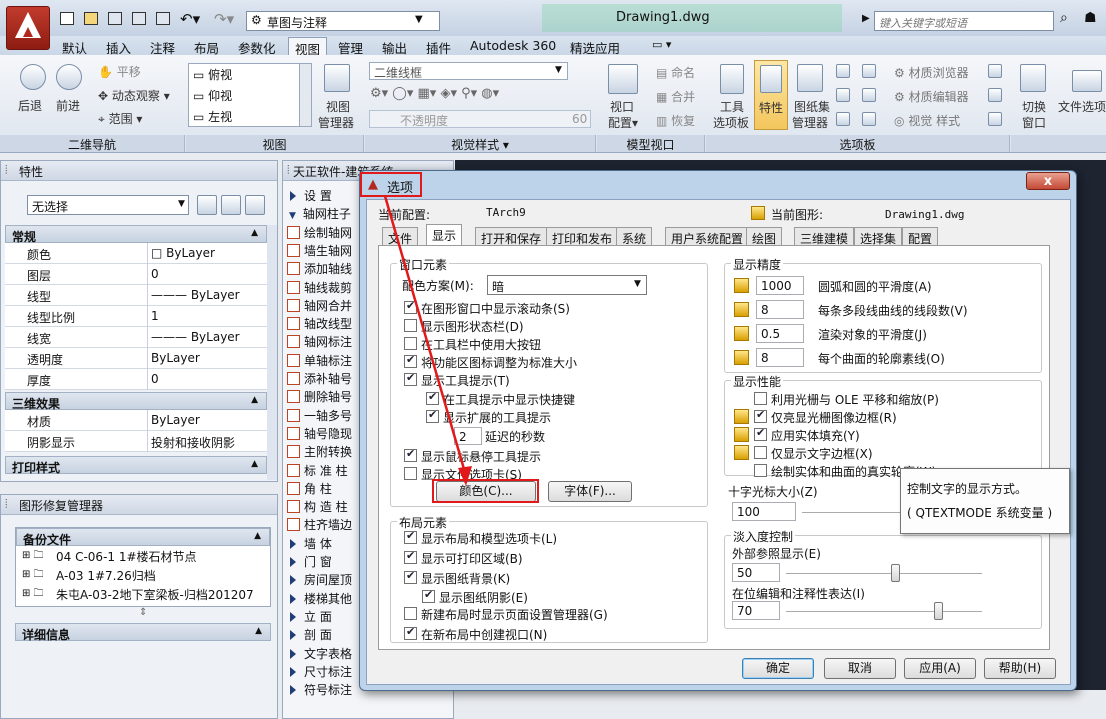  Describe the element at coordinates (1064, 18) in the screenshot. I see `binoculars-icon: ⌕` at that location.